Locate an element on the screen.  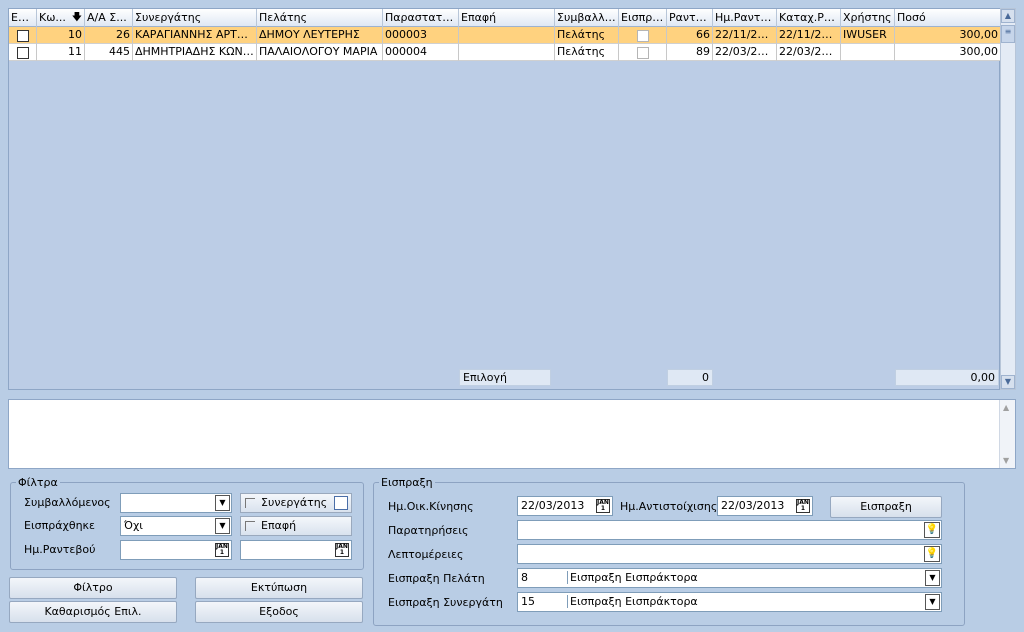
customer-collect-combo: 8 Εισπραξη Εισπράκτορα ▼ is located at coordinates (729, 578).